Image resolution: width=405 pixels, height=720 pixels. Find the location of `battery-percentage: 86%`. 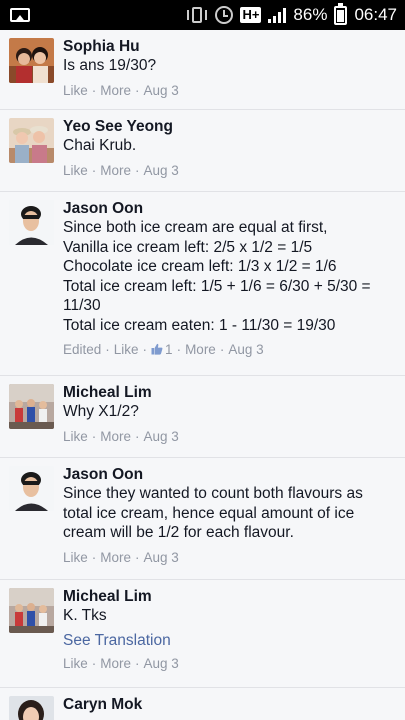

battery-percentage: 86% is located at coordinates (310, 14).